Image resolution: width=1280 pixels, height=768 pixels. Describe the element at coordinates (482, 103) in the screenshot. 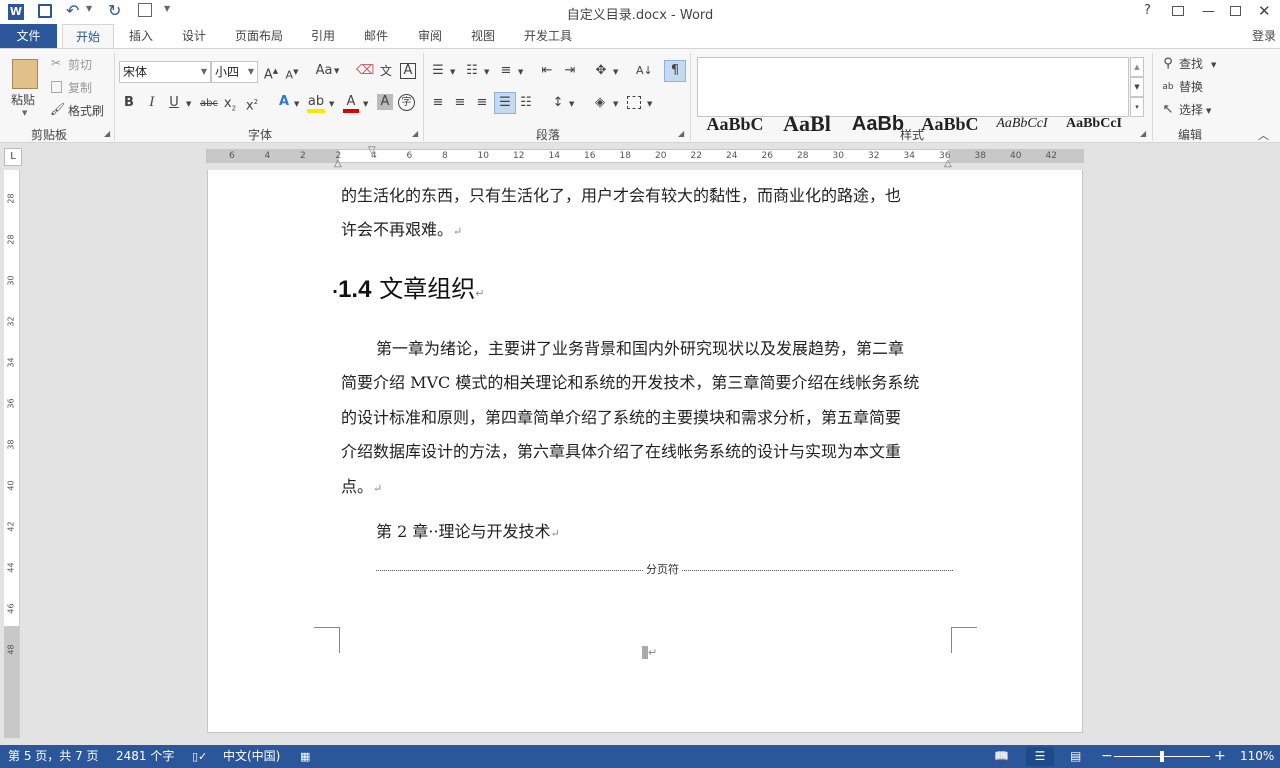

I see `align-right-icon: ≡` at that location.